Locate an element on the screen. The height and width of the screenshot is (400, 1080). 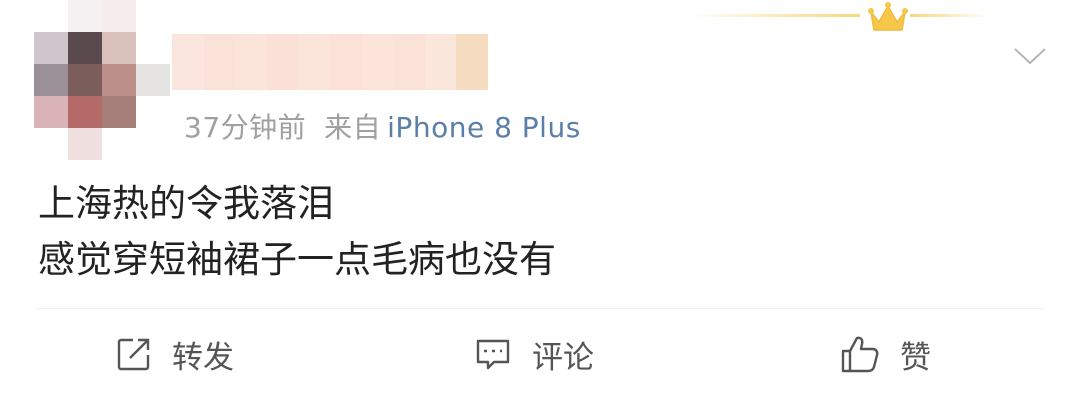
action-bar: 转发 评论 赞 is located at coordinates (540, 354).